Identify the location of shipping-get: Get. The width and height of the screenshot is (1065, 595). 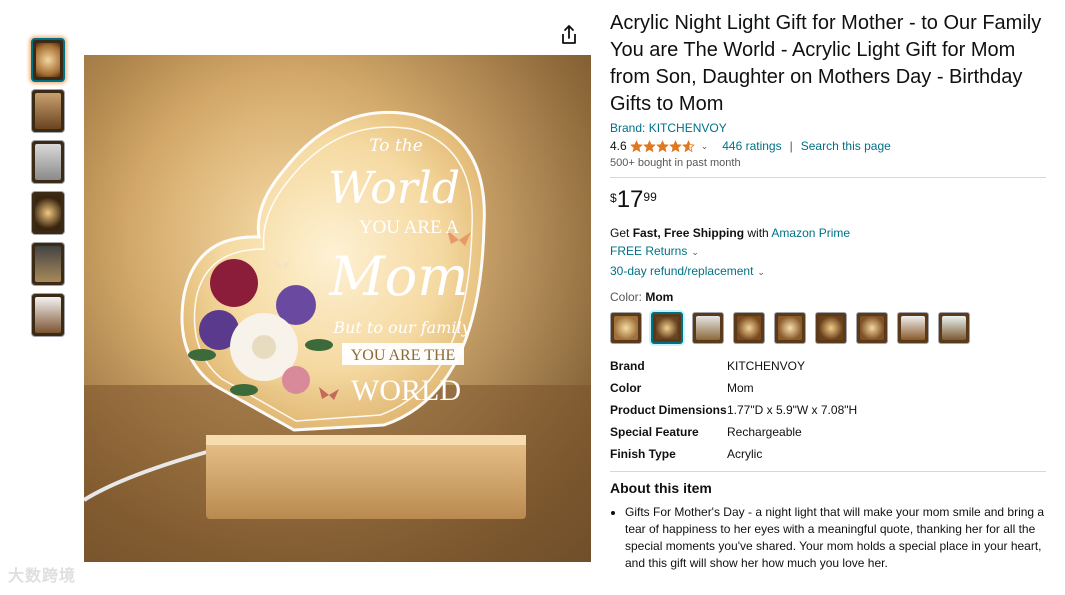
(621, 233).